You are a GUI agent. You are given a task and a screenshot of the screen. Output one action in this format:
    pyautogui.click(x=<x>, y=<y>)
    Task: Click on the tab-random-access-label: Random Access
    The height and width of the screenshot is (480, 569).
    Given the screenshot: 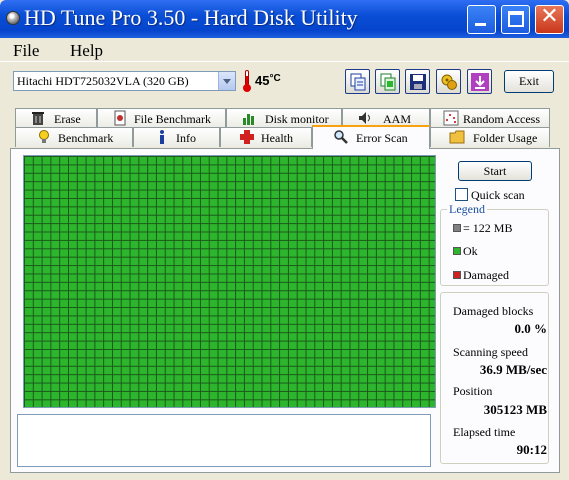 What is the action you would take?
    pyautogui.click(x=501, y=119)
    